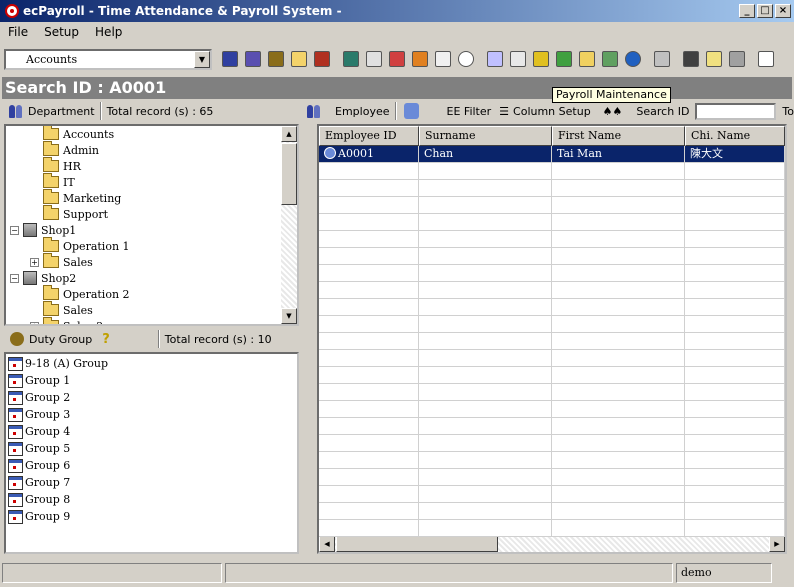 The width and height of the screenshot is (794, 587). I want to click on tree-scrollbar: ▲ ▼, so click(289, 225).